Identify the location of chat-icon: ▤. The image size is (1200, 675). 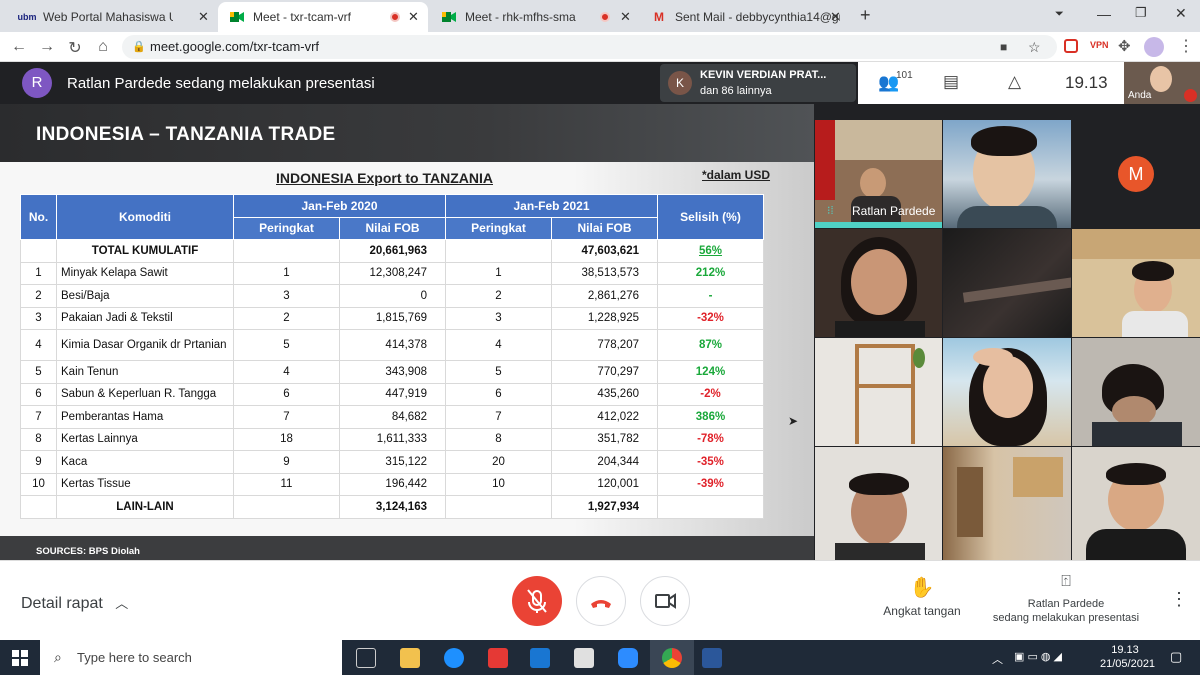
(951, 82).